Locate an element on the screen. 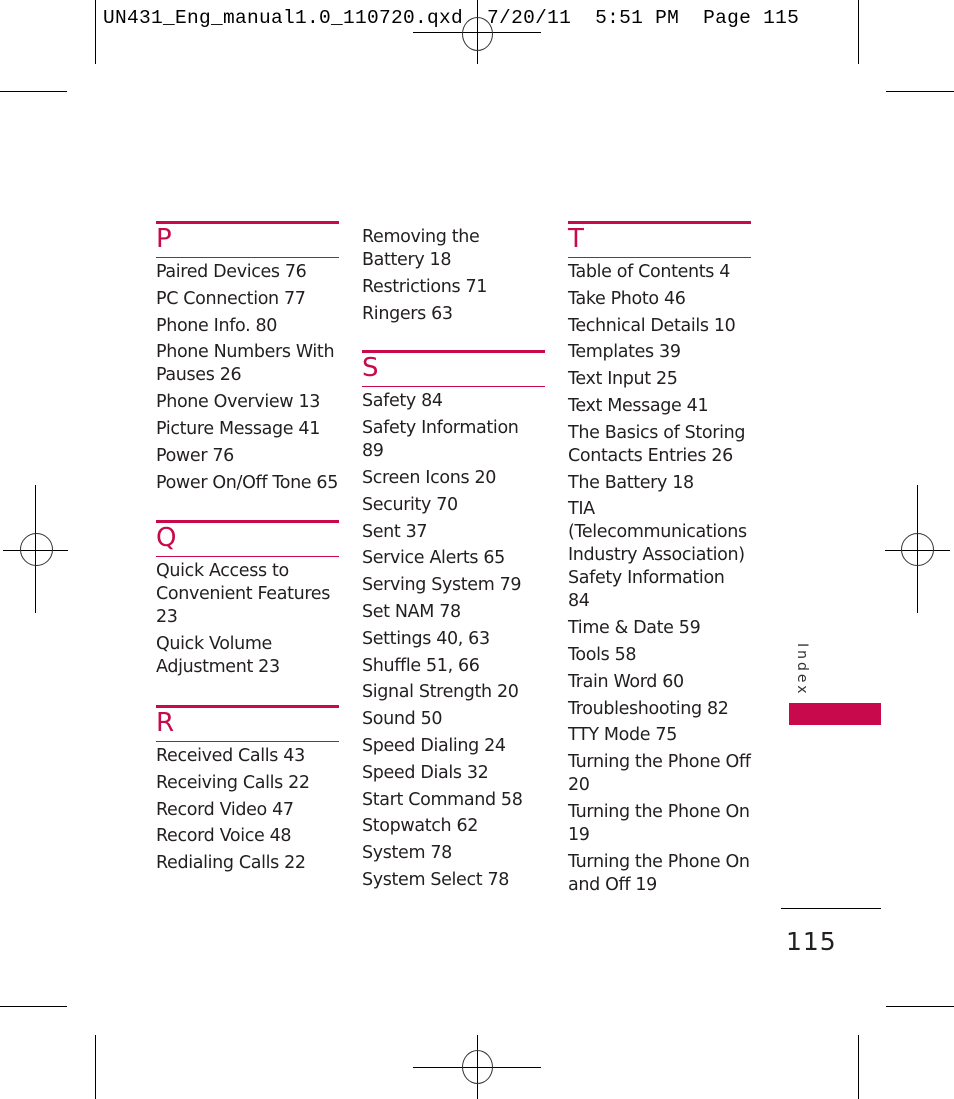 The width and height of the screenshot is (954, 1099). index-entry: Phone Overview 13 is located at coordinates (238, 402).